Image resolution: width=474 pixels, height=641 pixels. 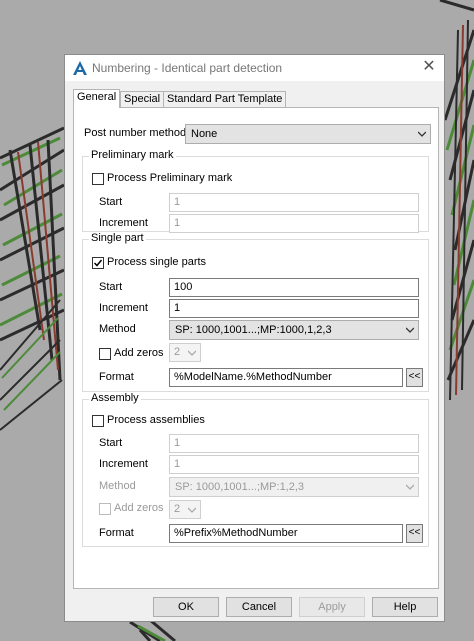 I want to click on assembly-method-label: Method, so click(x=117, y=486).